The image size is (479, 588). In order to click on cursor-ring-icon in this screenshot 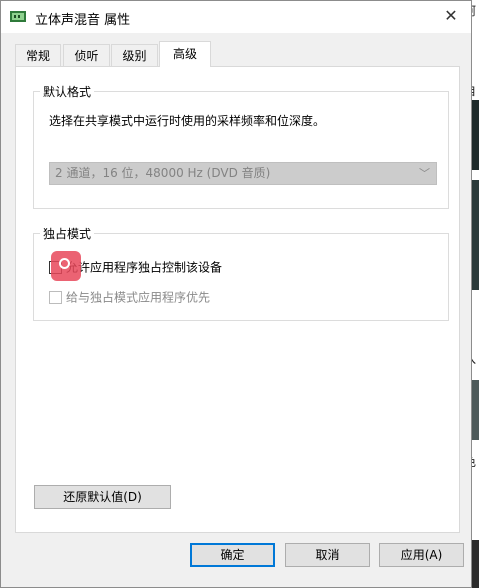, I will do `click(64, 263)`.